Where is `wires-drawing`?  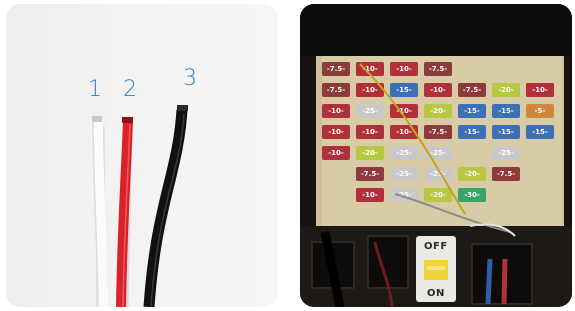
wires-drawing is located at coordinates (140, 206).